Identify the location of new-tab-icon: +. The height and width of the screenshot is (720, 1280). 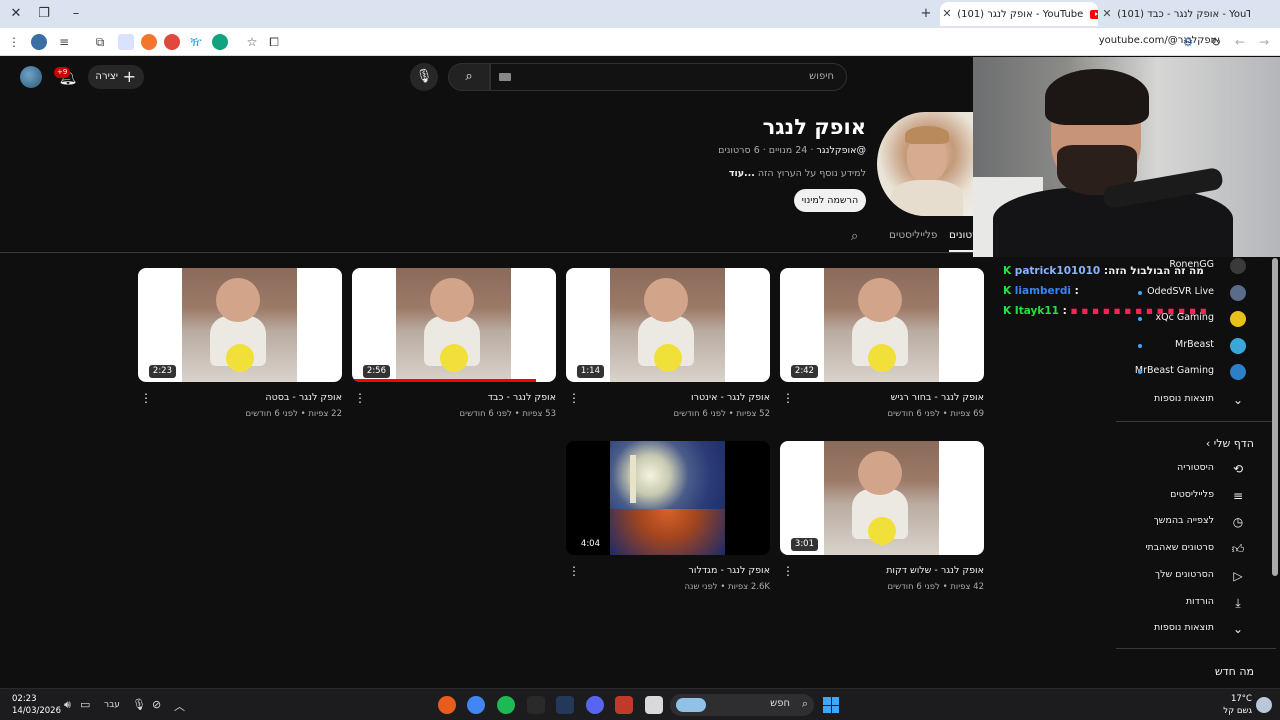
(926, 14).